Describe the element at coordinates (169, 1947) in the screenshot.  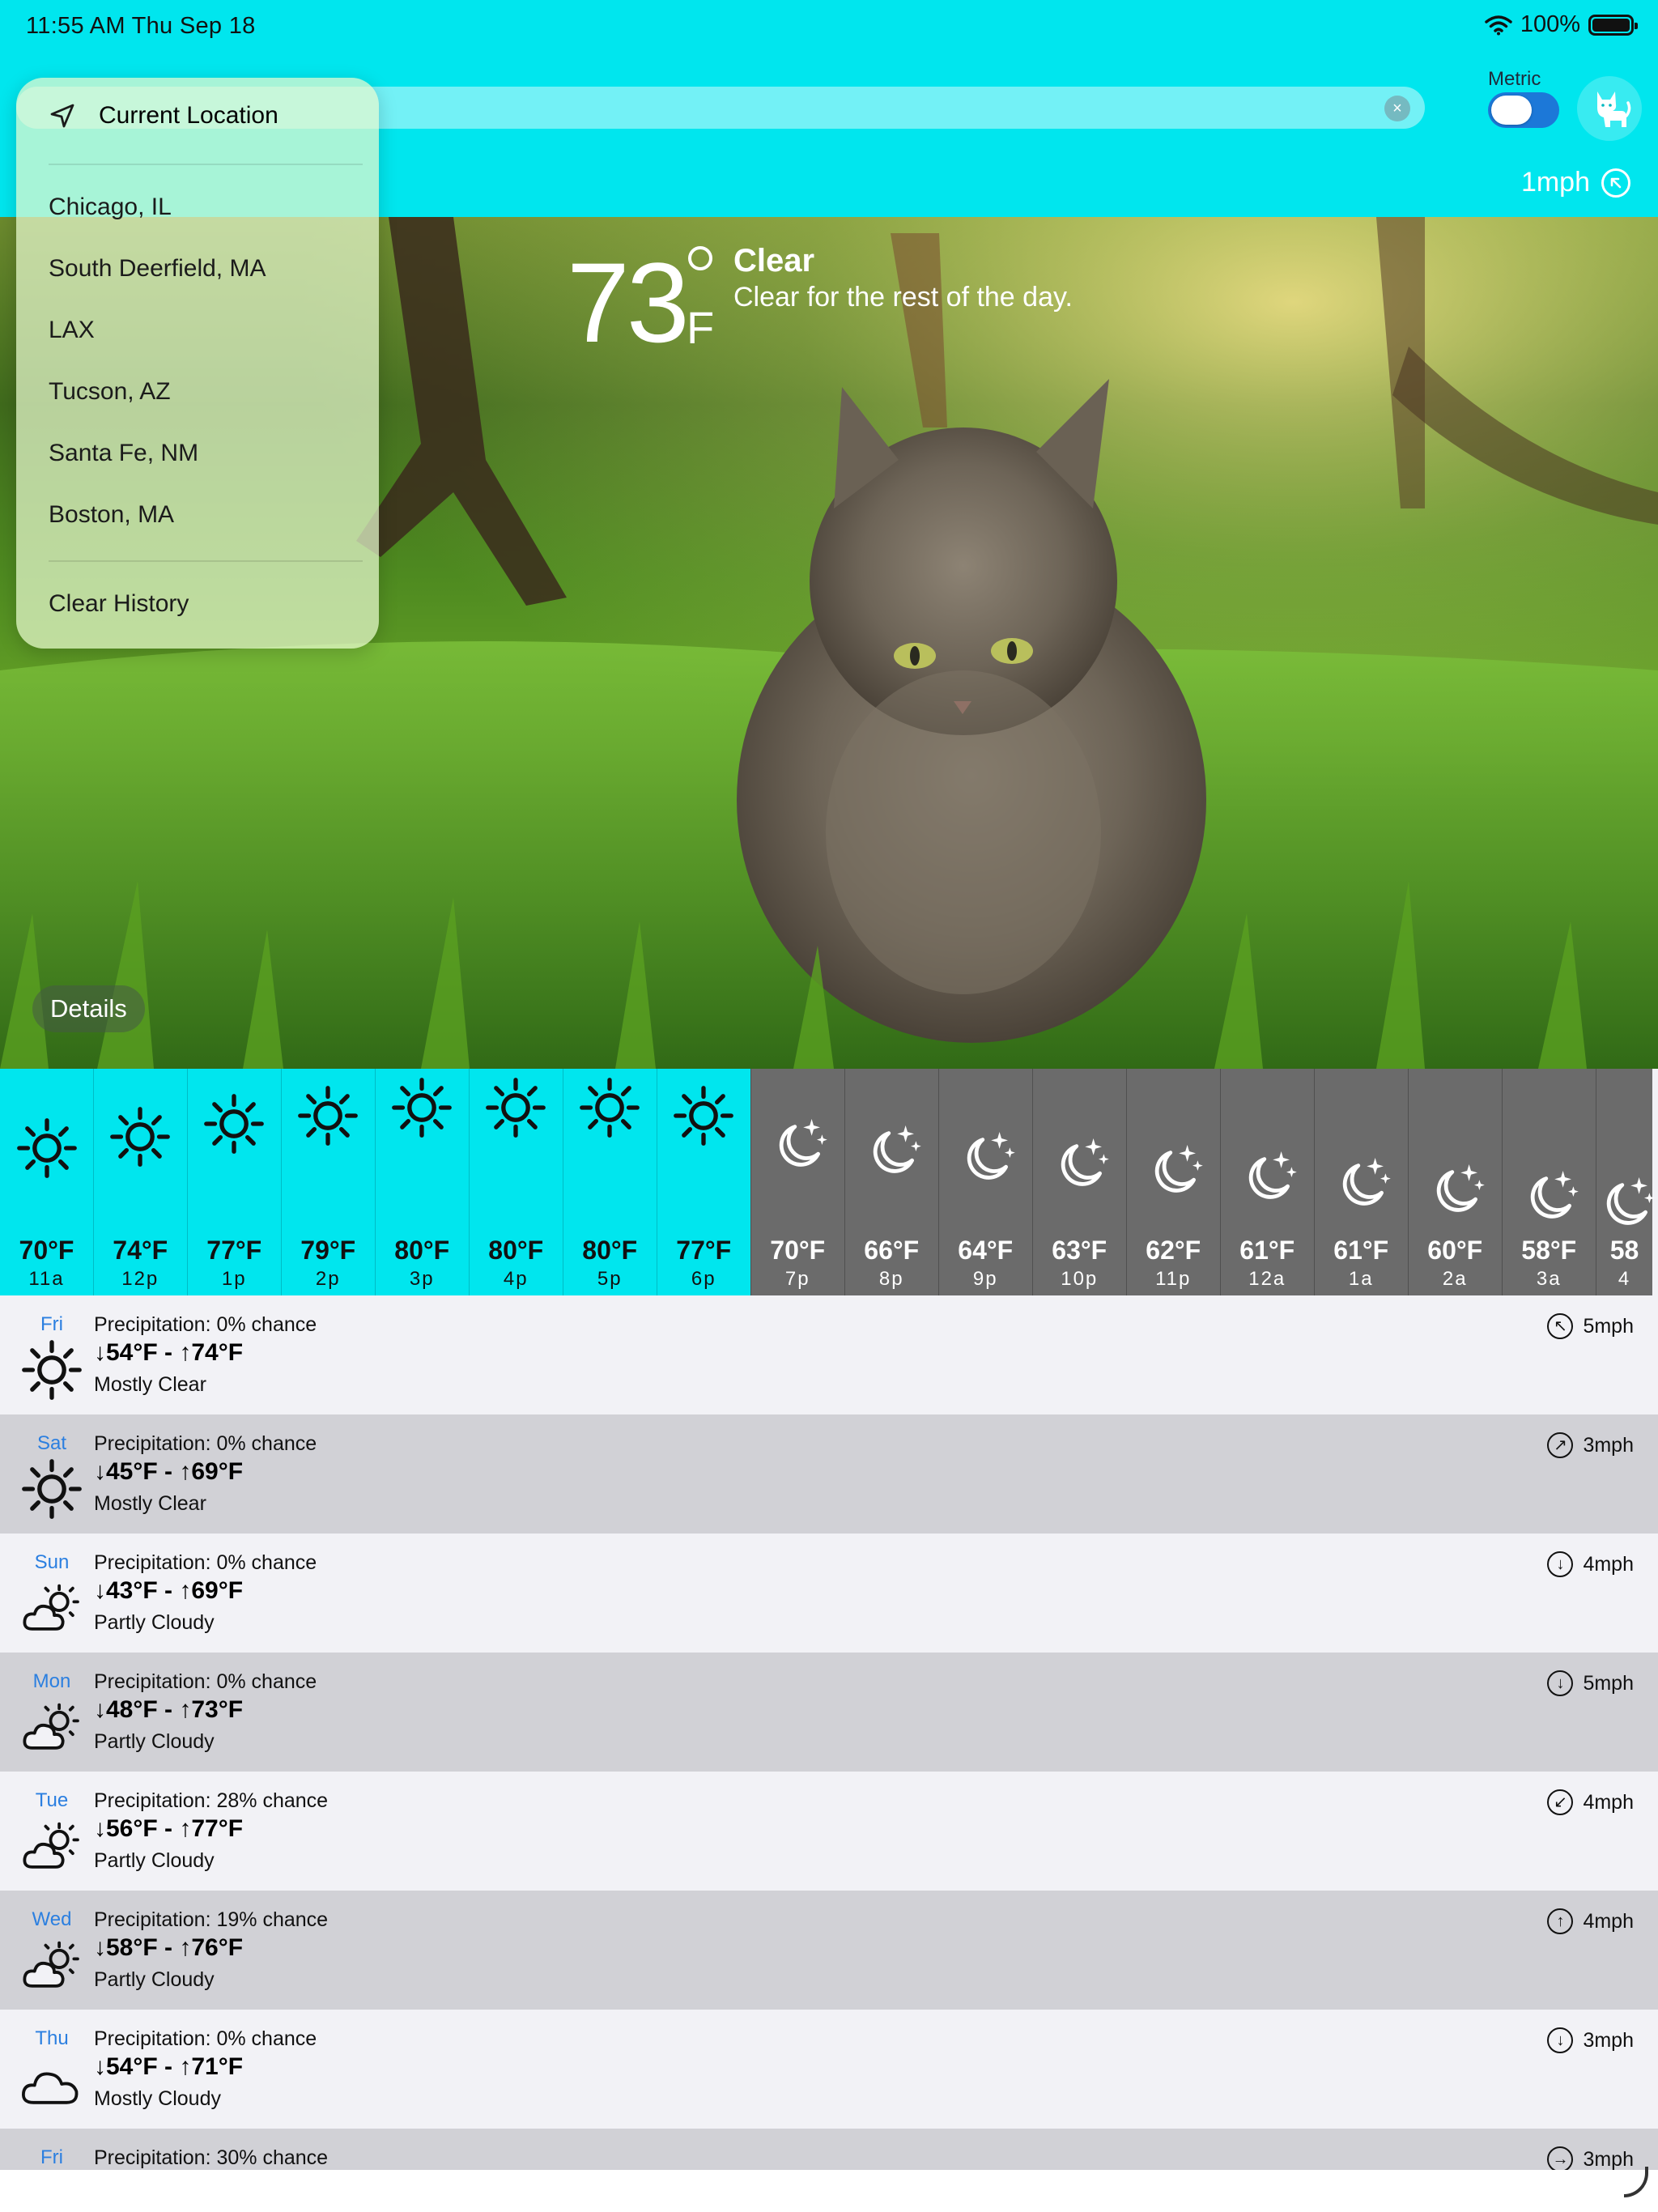
I see `day-temperature-range: ↓58°F - ↑76°F` at that location.